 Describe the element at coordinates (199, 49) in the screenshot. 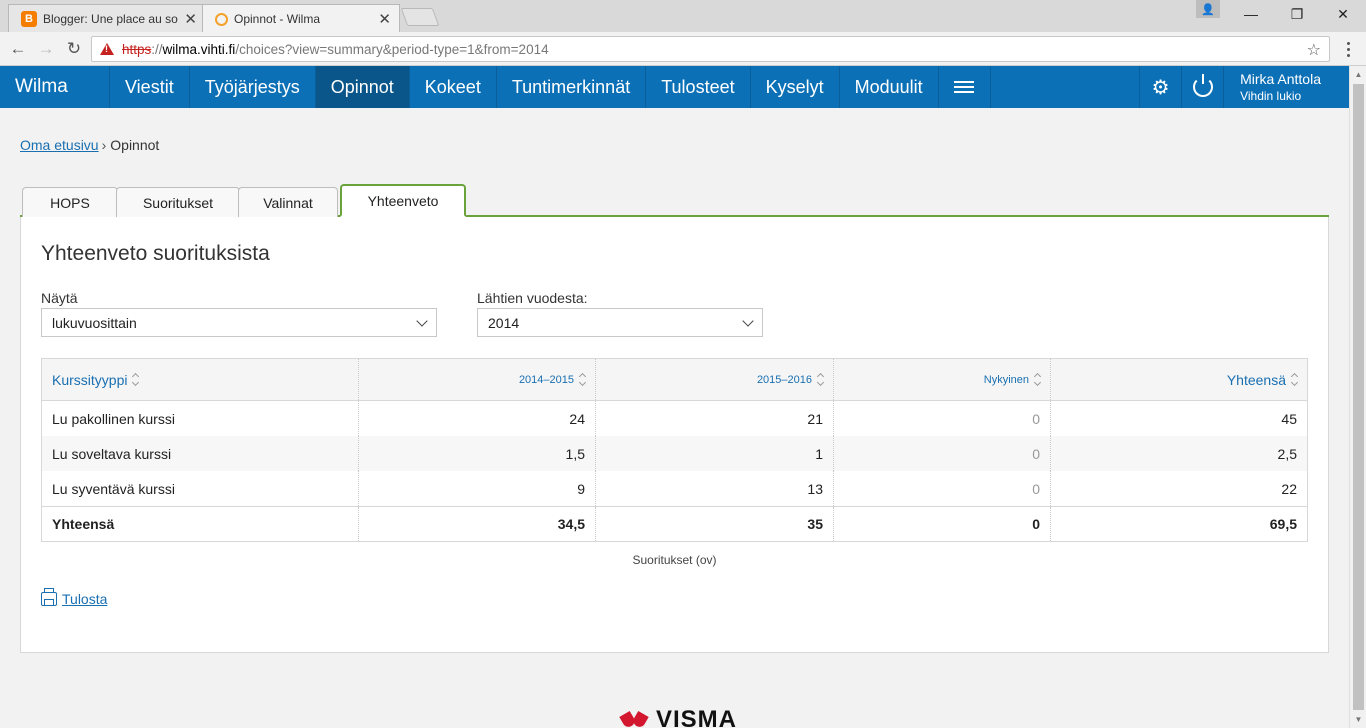

I see `url-host: wilma.vihti.fi` at that location.